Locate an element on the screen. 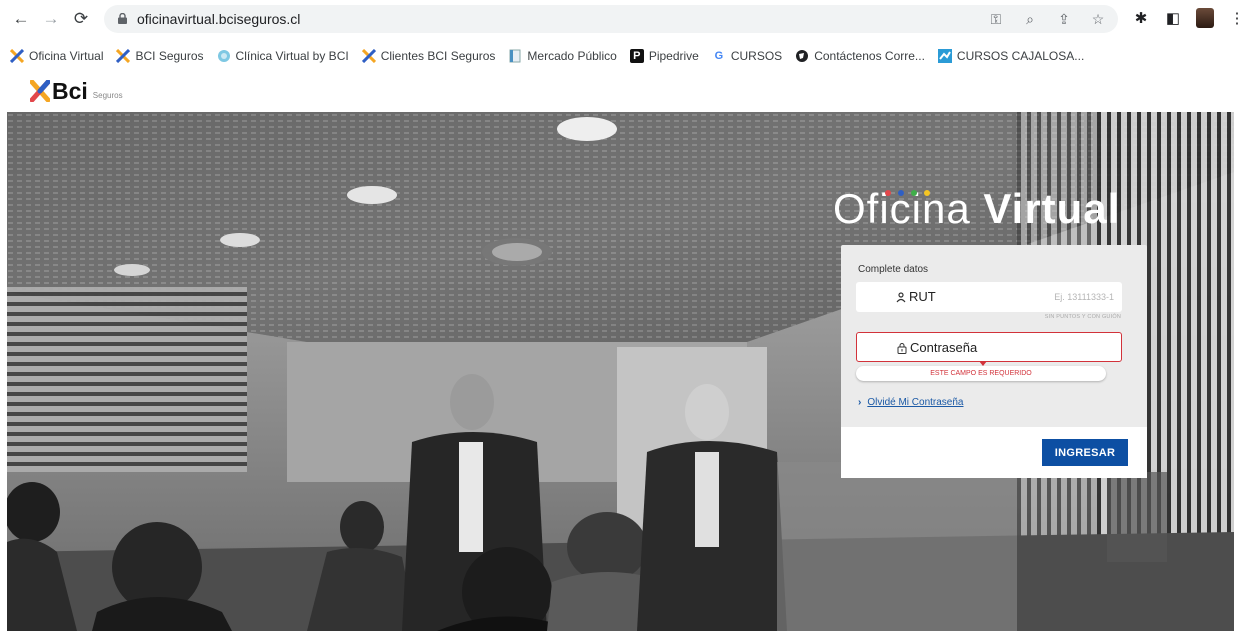 The width and height of the screenshot is (1241, 631). hero-title: Oficina Virtual is located at coordinates (976, 209).